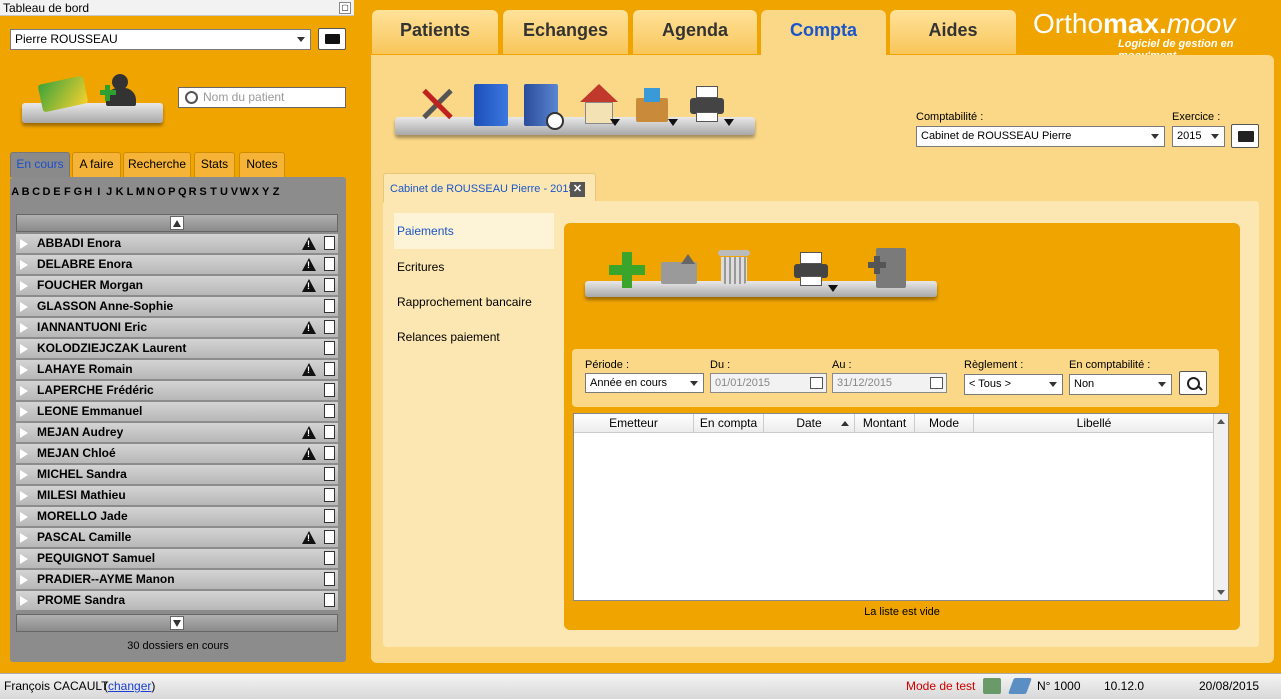 Image resolution: width=1281 pixels, height=699 pixels. Describe the element at coordinates (1040, 136) in the screenshot. I see `comptabilite-select: Cabinet de ROUSSEAU Pierre` at that location.